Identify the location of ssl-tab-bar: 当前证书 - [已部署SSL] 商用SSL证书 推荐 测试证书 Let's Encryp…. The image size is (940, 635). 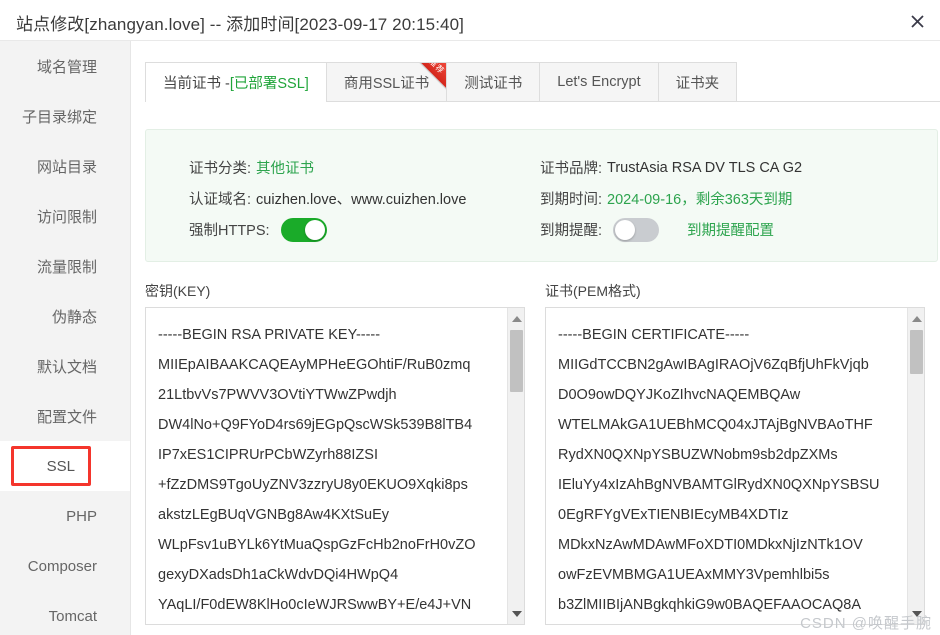
(542, 82).